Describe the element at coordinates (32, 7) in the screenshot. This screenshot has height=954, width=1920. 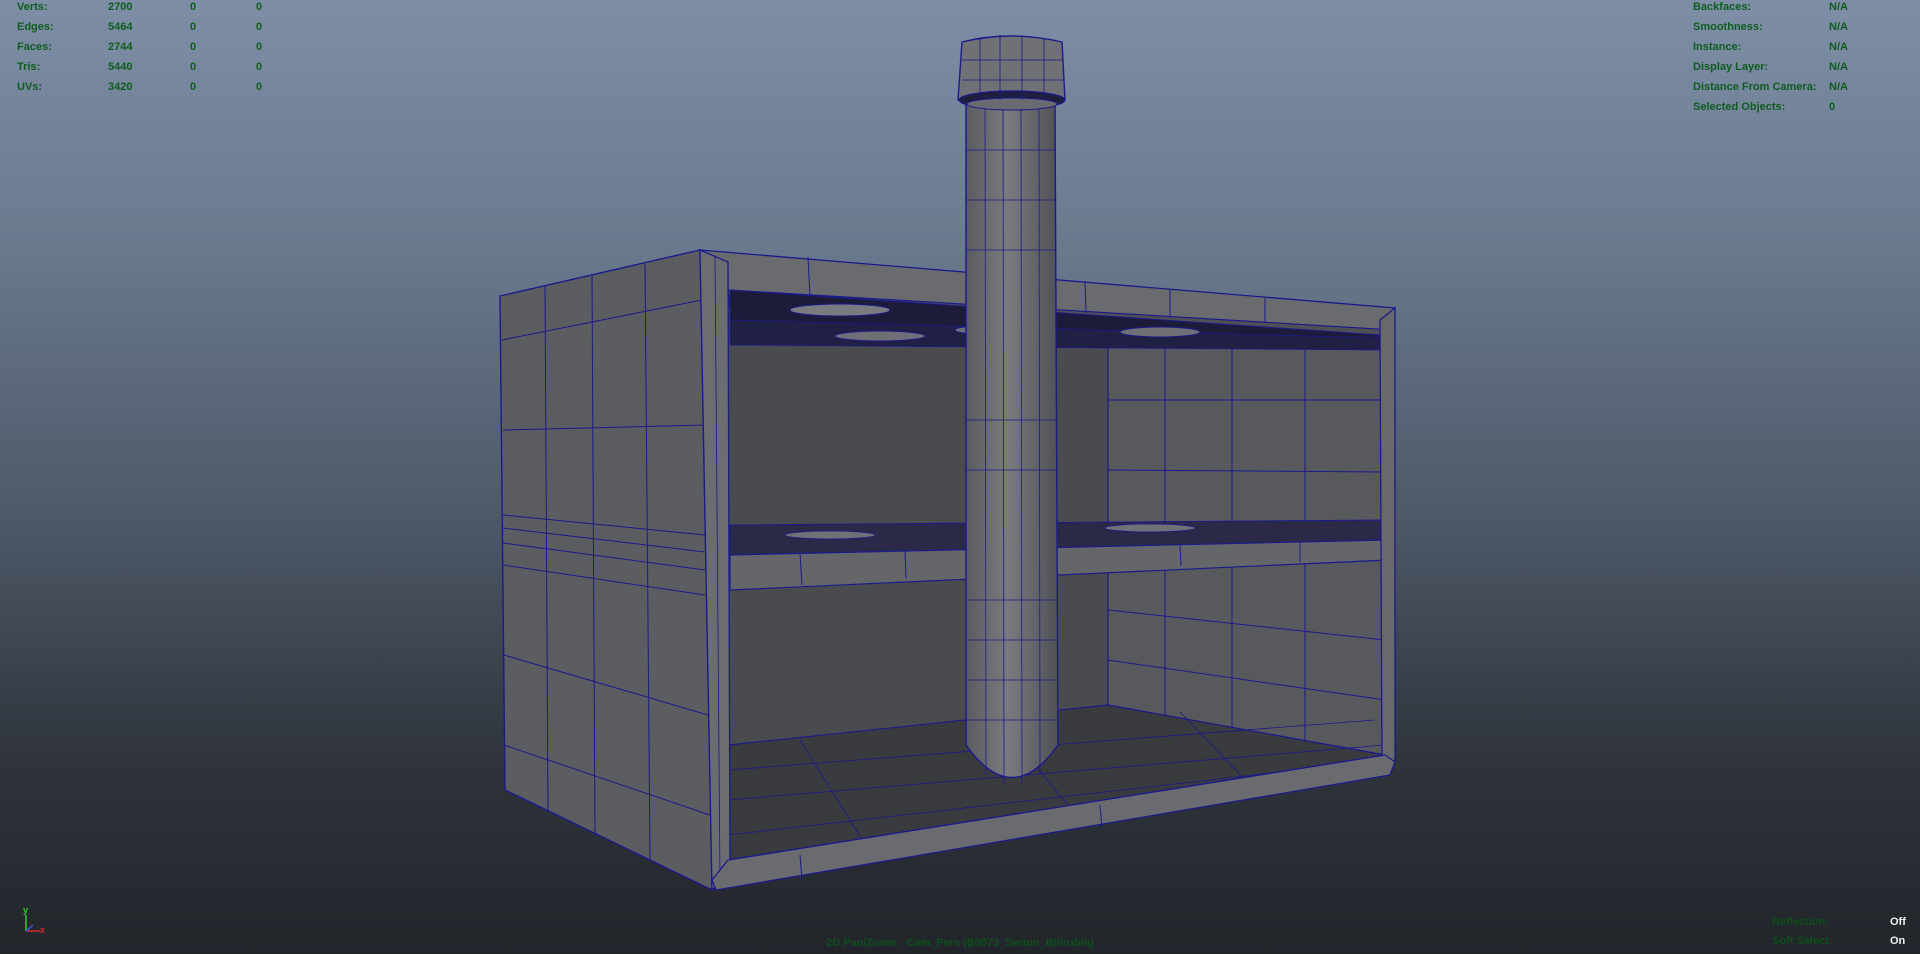
I see `stat-label: Verts:` at that location.